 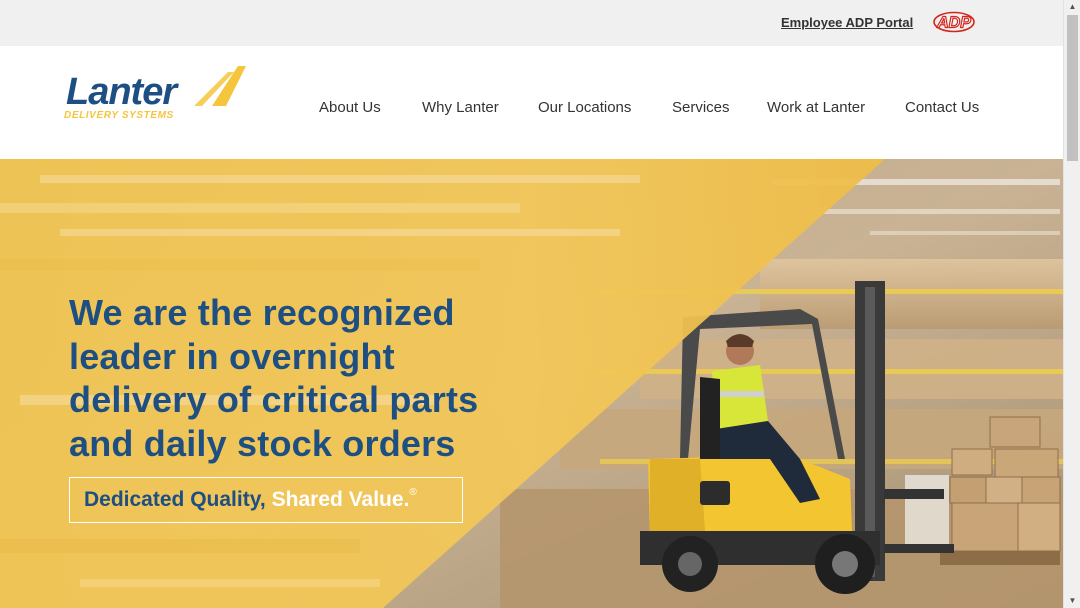 What do you see at coordinates (1071, 304) in the screenshot?
I see `vertical-scrollbar: ▲ ▼` at bounding box center [1071, 304].